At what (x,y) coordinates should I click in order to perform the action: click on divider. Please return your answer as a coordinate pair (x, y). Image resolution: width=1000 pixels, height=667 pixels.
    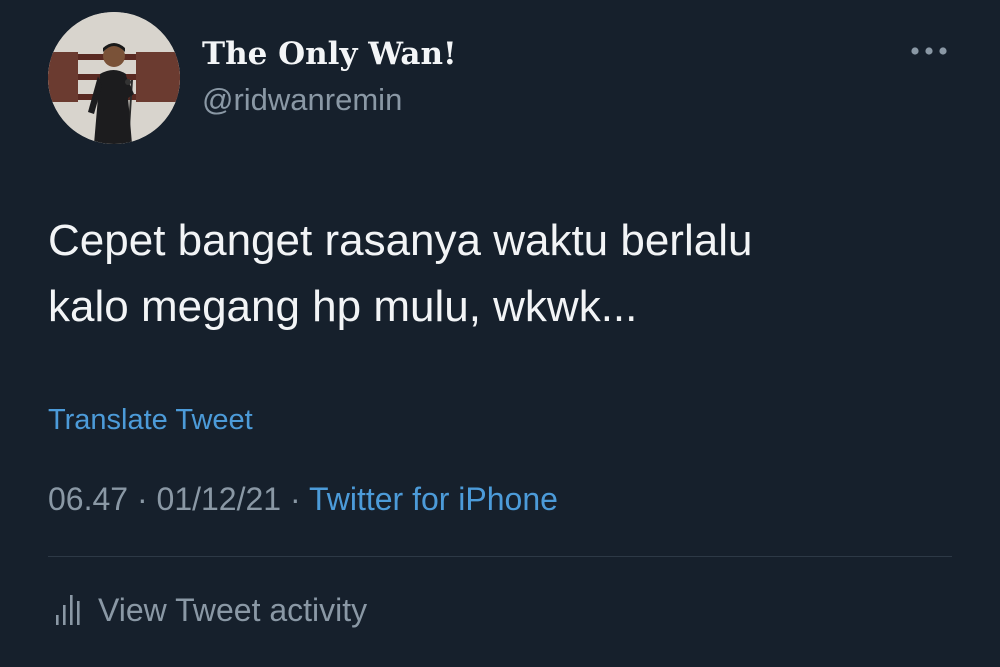
    Looking at the image, I should click on (500, 556).